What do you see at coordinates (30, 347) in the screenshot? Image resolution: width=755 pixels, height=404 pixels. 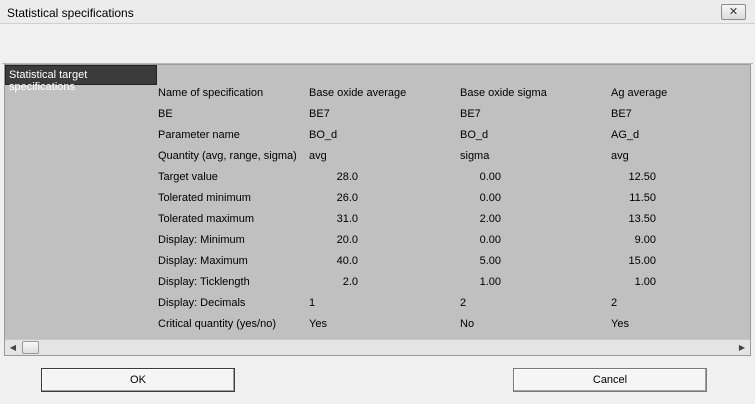 I see `scroll-thumb` at bounding box center [30, 347].